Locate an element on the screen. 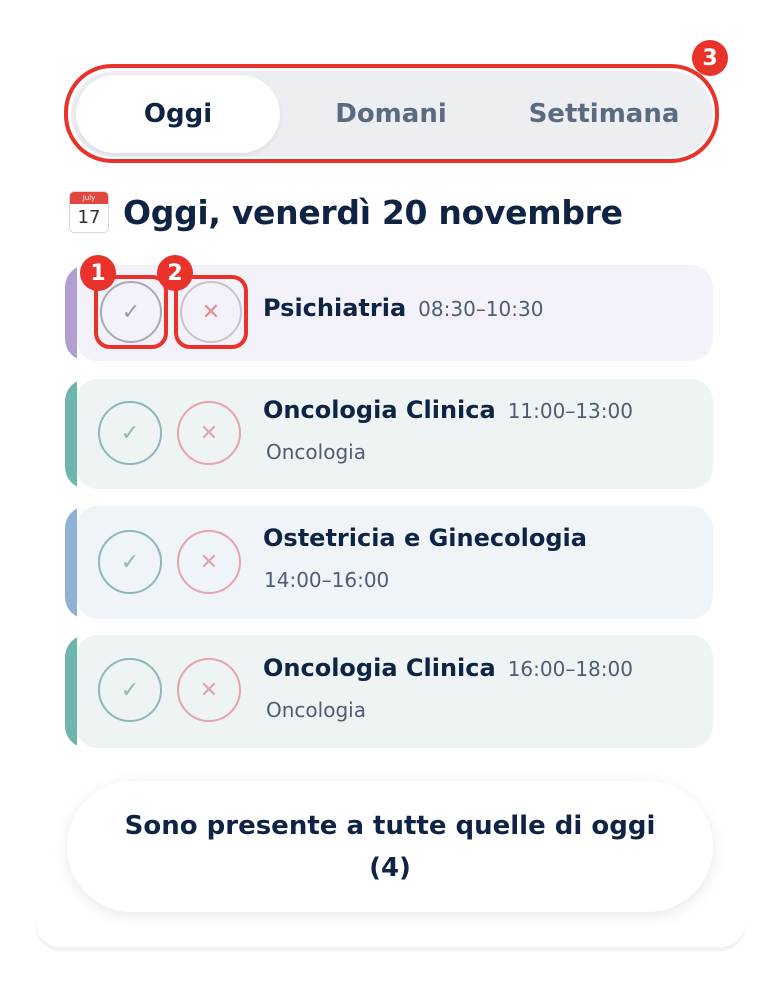 The height and width of the screenshot is (986, 780). shift-title: Psichiatria is located at coordinates (335, 308).